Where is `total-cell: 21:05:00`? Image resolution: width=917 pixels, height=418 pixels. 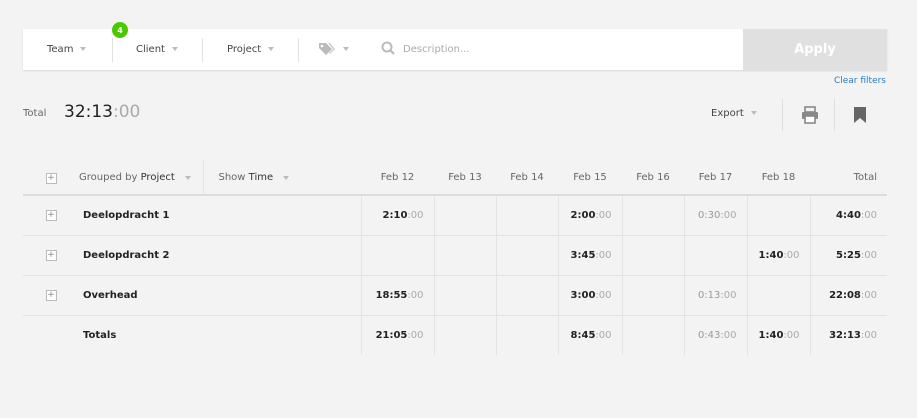 total-cell: 21:05:00 is located at coordinates (397, 335).